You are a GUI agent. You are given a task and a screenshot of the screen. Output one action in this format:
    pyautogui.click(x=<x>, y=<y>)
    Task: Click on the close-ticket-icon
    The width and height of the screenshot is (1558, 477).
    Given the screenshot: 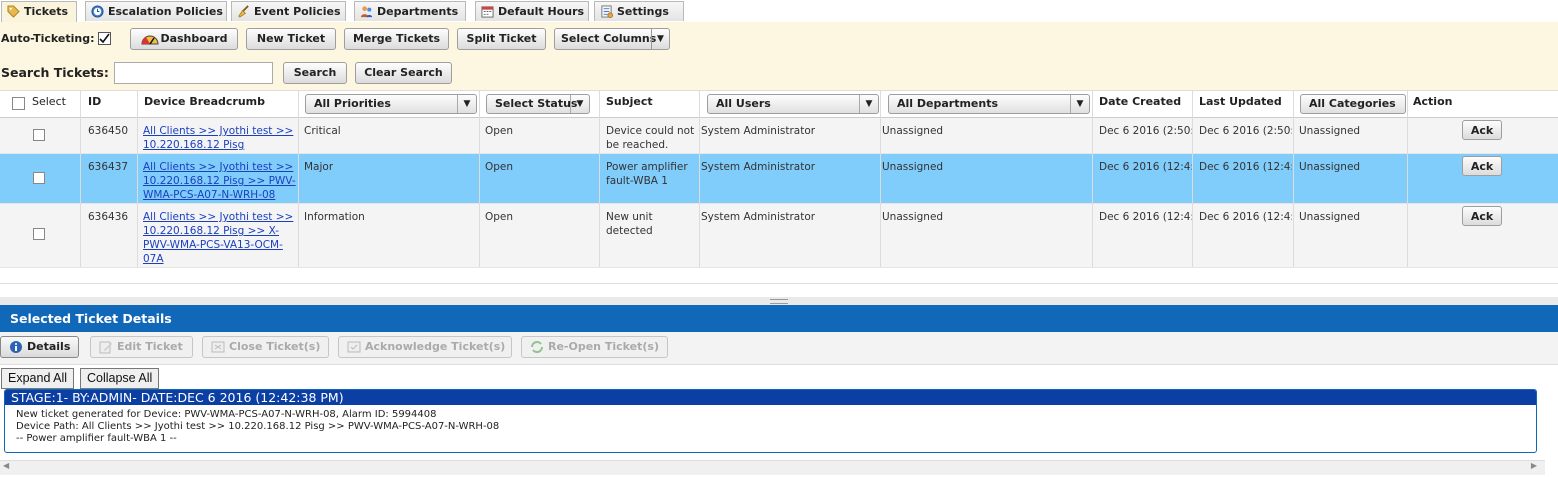 What is the action you would take?
    pyautogui.click(x=218, y=347)
    